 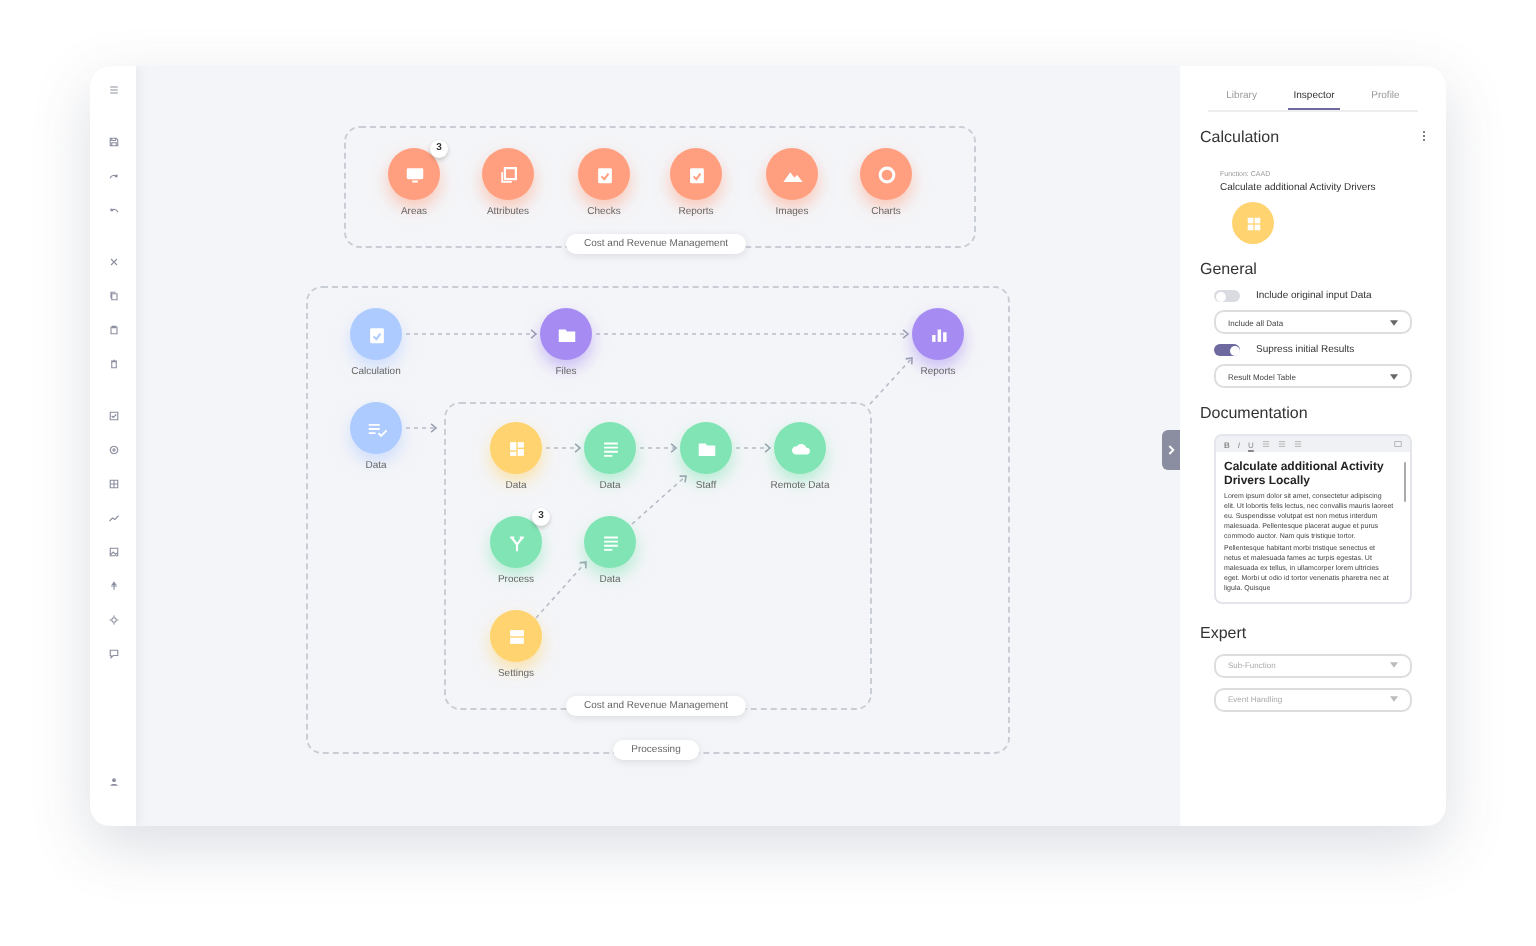 What do you see at coordinates (1229, 269) in the screenshot?
I see `section-title: General` at bounding box center [1229, 269].